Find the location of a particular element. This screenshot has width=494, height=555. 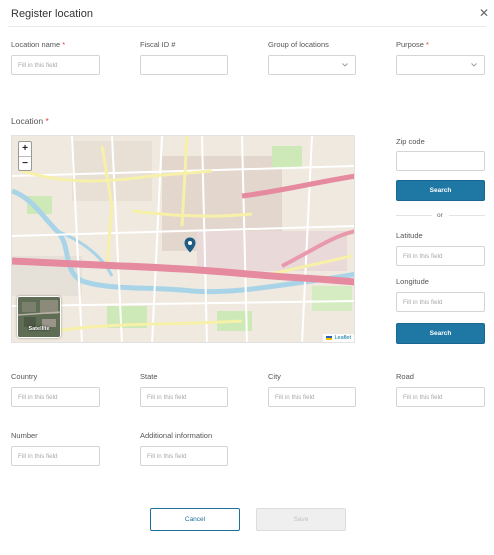

number-input is located at coordinates (55, 456).